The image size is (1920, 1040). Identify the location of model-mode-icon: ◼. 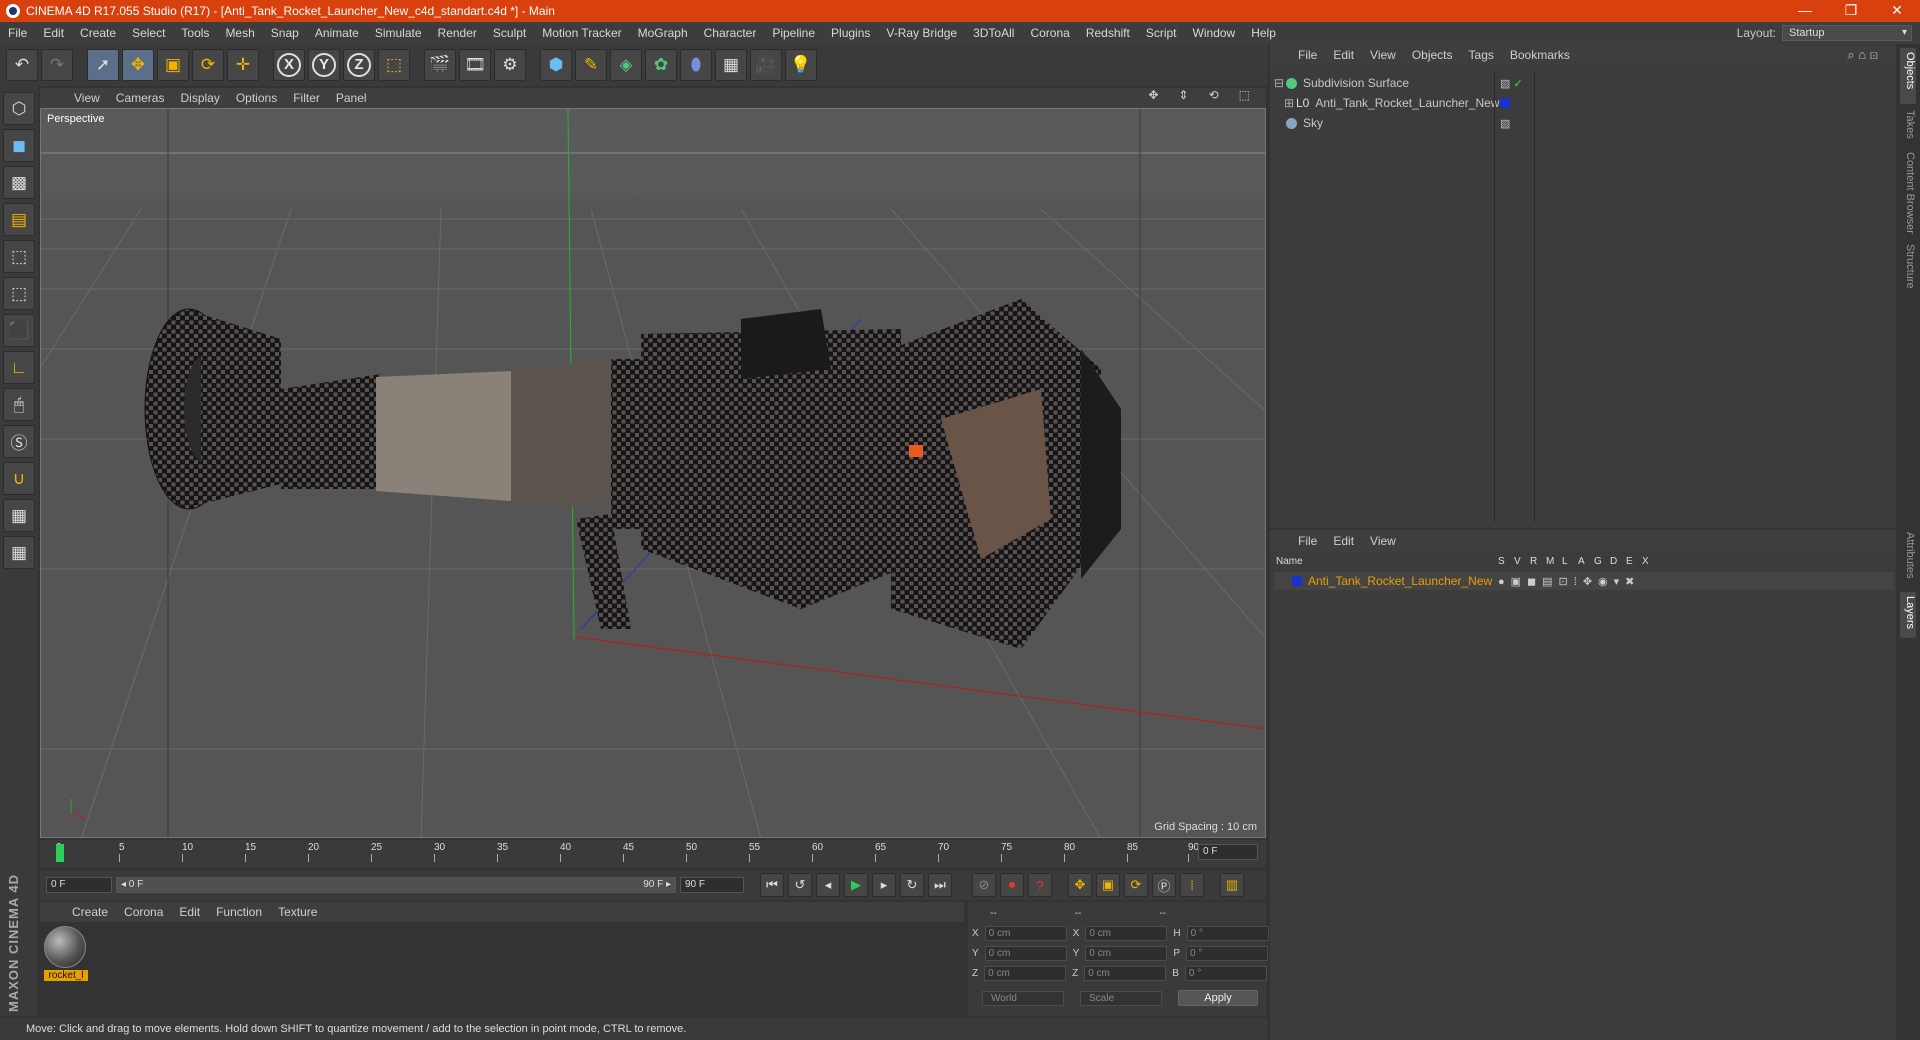
(19, 145).